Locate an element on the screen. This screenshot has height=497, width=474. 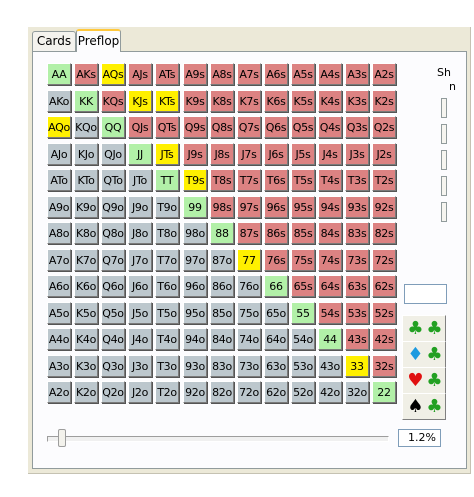
hand-cell-a9o: A9o is located at coordinates (59, 207).